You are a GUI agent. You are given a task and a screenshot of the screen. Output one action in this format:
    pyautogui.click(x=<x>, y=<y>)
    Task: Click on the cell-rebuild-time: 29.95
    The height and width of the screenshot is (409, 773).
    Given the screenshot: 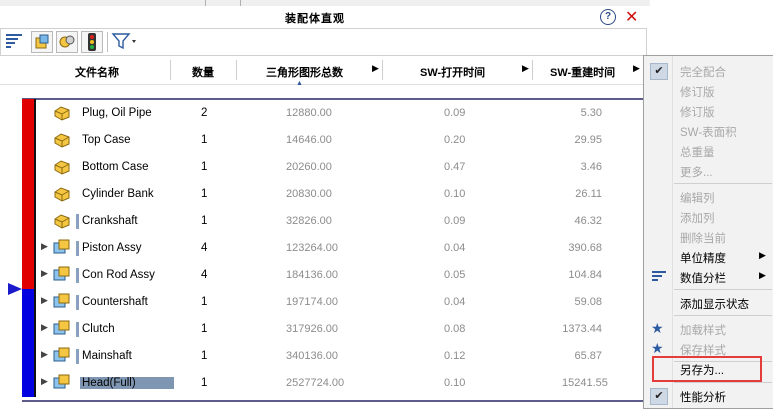 What is the action you would take?
    pyautogui.click(x=588, y=140)
    